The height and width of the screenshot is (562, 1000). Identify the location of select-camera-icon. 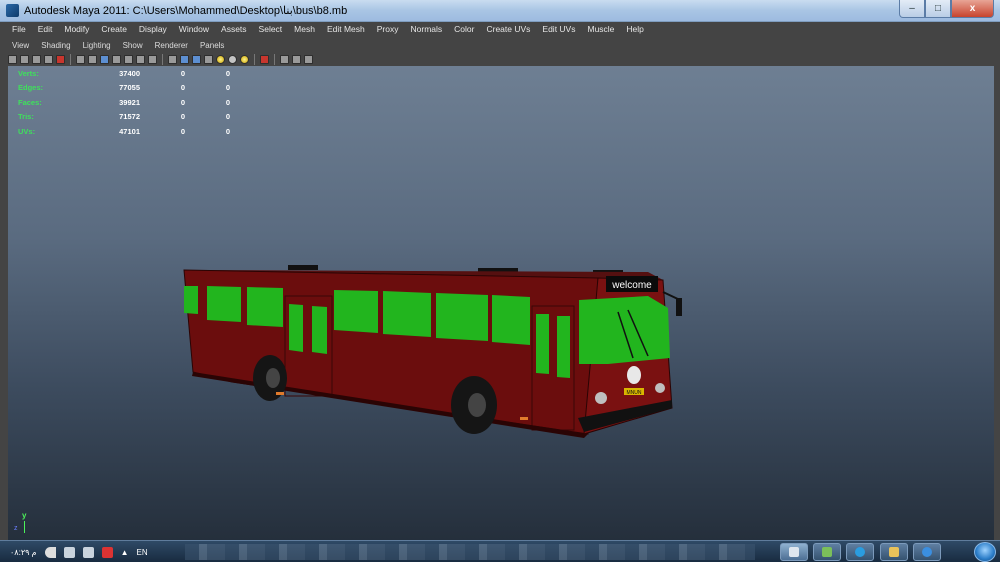
(12, 59).